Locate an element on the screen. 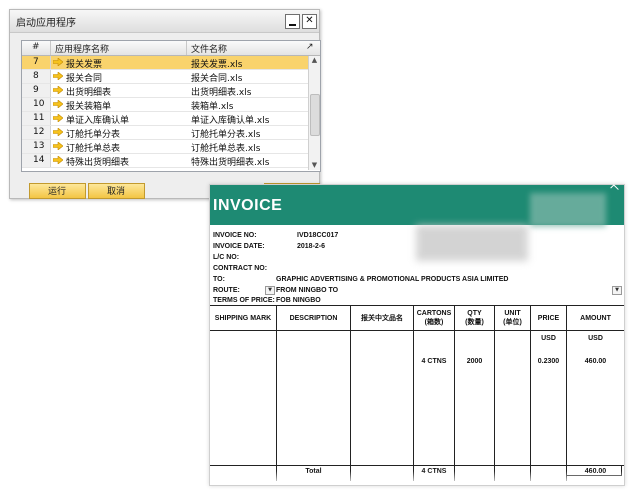 The width and height of the screenshot is (640, 500). line-amount: 460.00 is located at coordinates (595, 361).